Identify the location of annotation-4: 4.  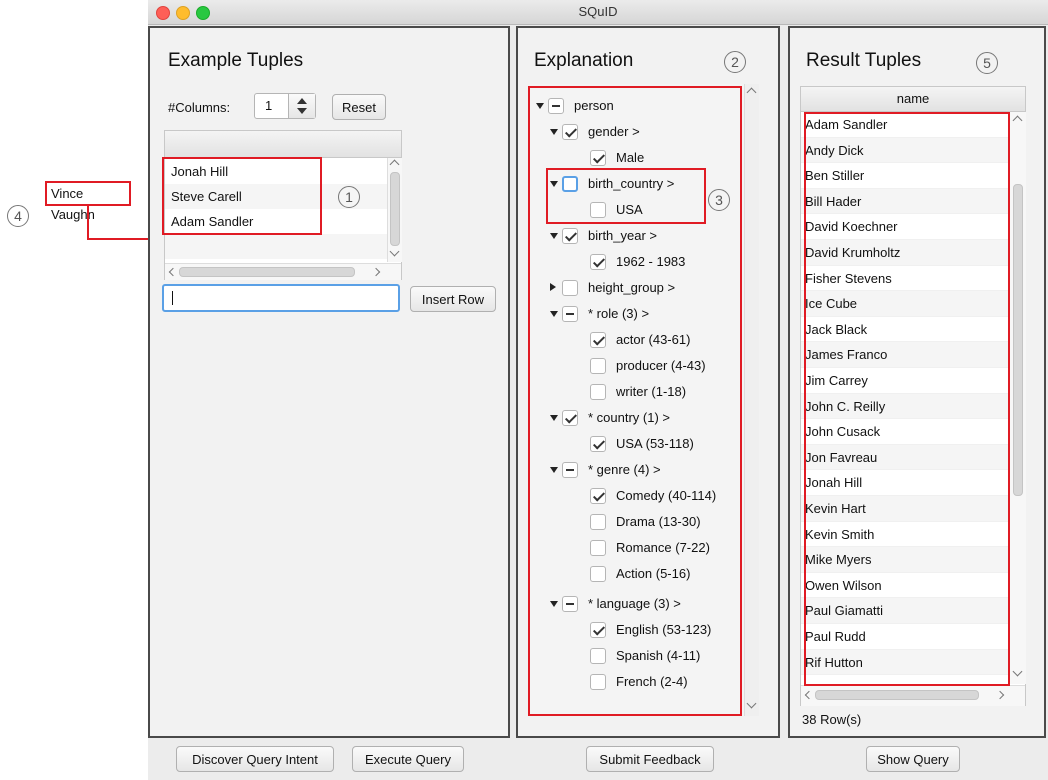
(18, 216).